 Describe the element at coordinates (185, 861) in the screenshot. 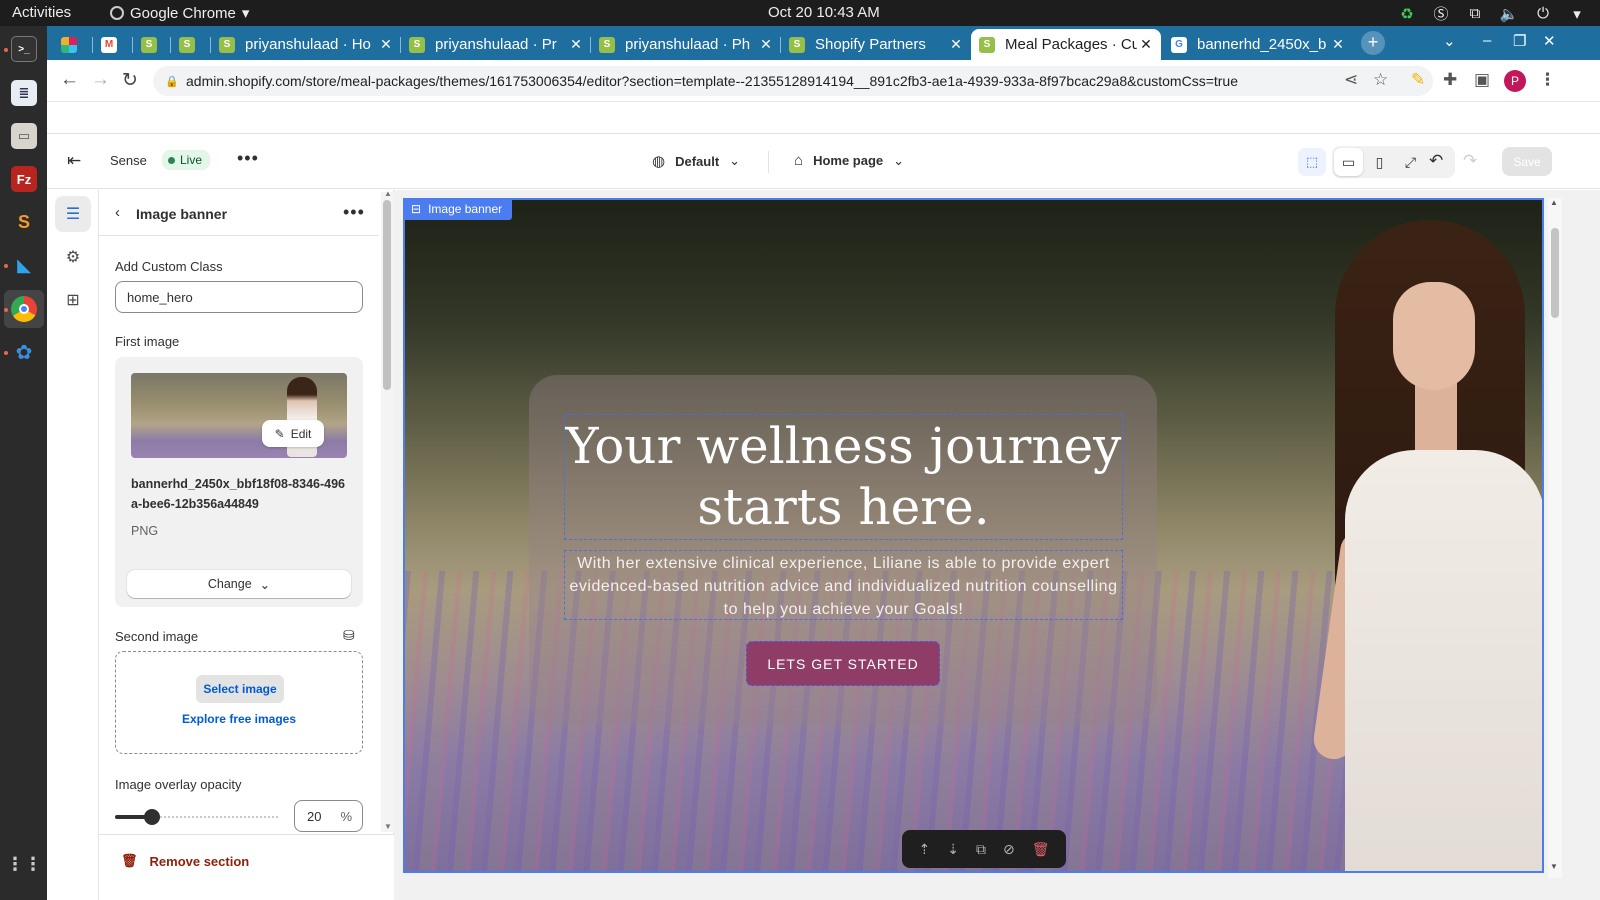

I see `remove-section-button: 🗑 Remove section` at that location.